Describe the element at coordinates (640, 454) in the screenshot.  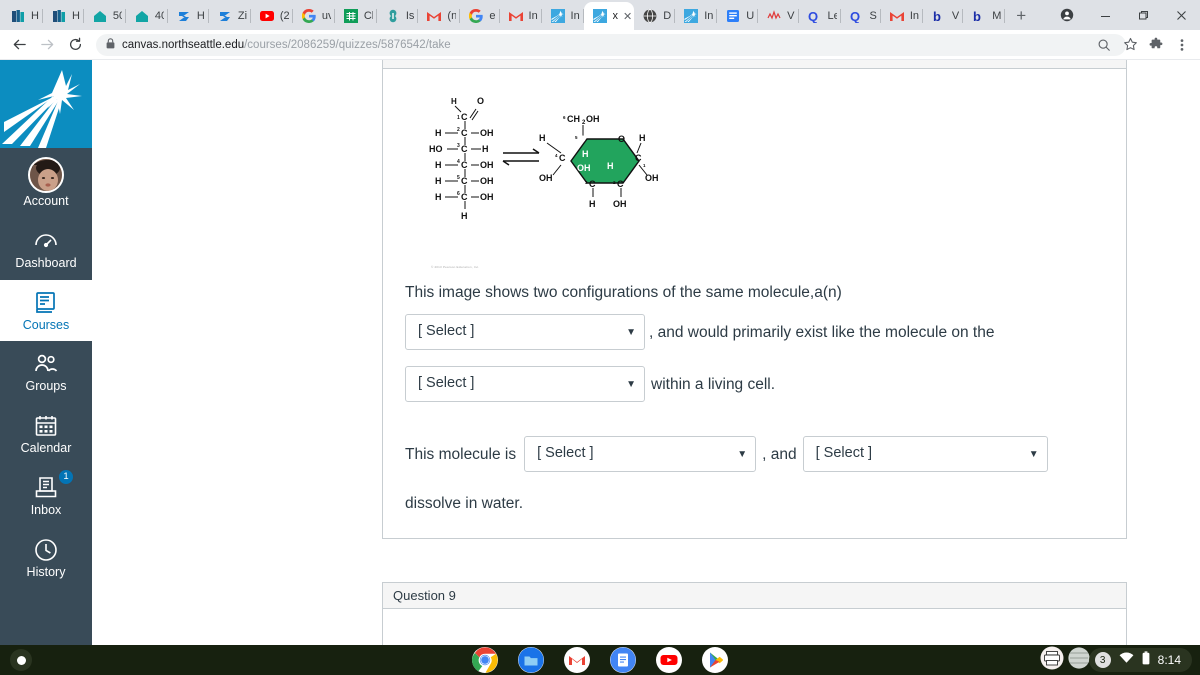
I see `select-polarity: [ Select ] ▼` at that location.